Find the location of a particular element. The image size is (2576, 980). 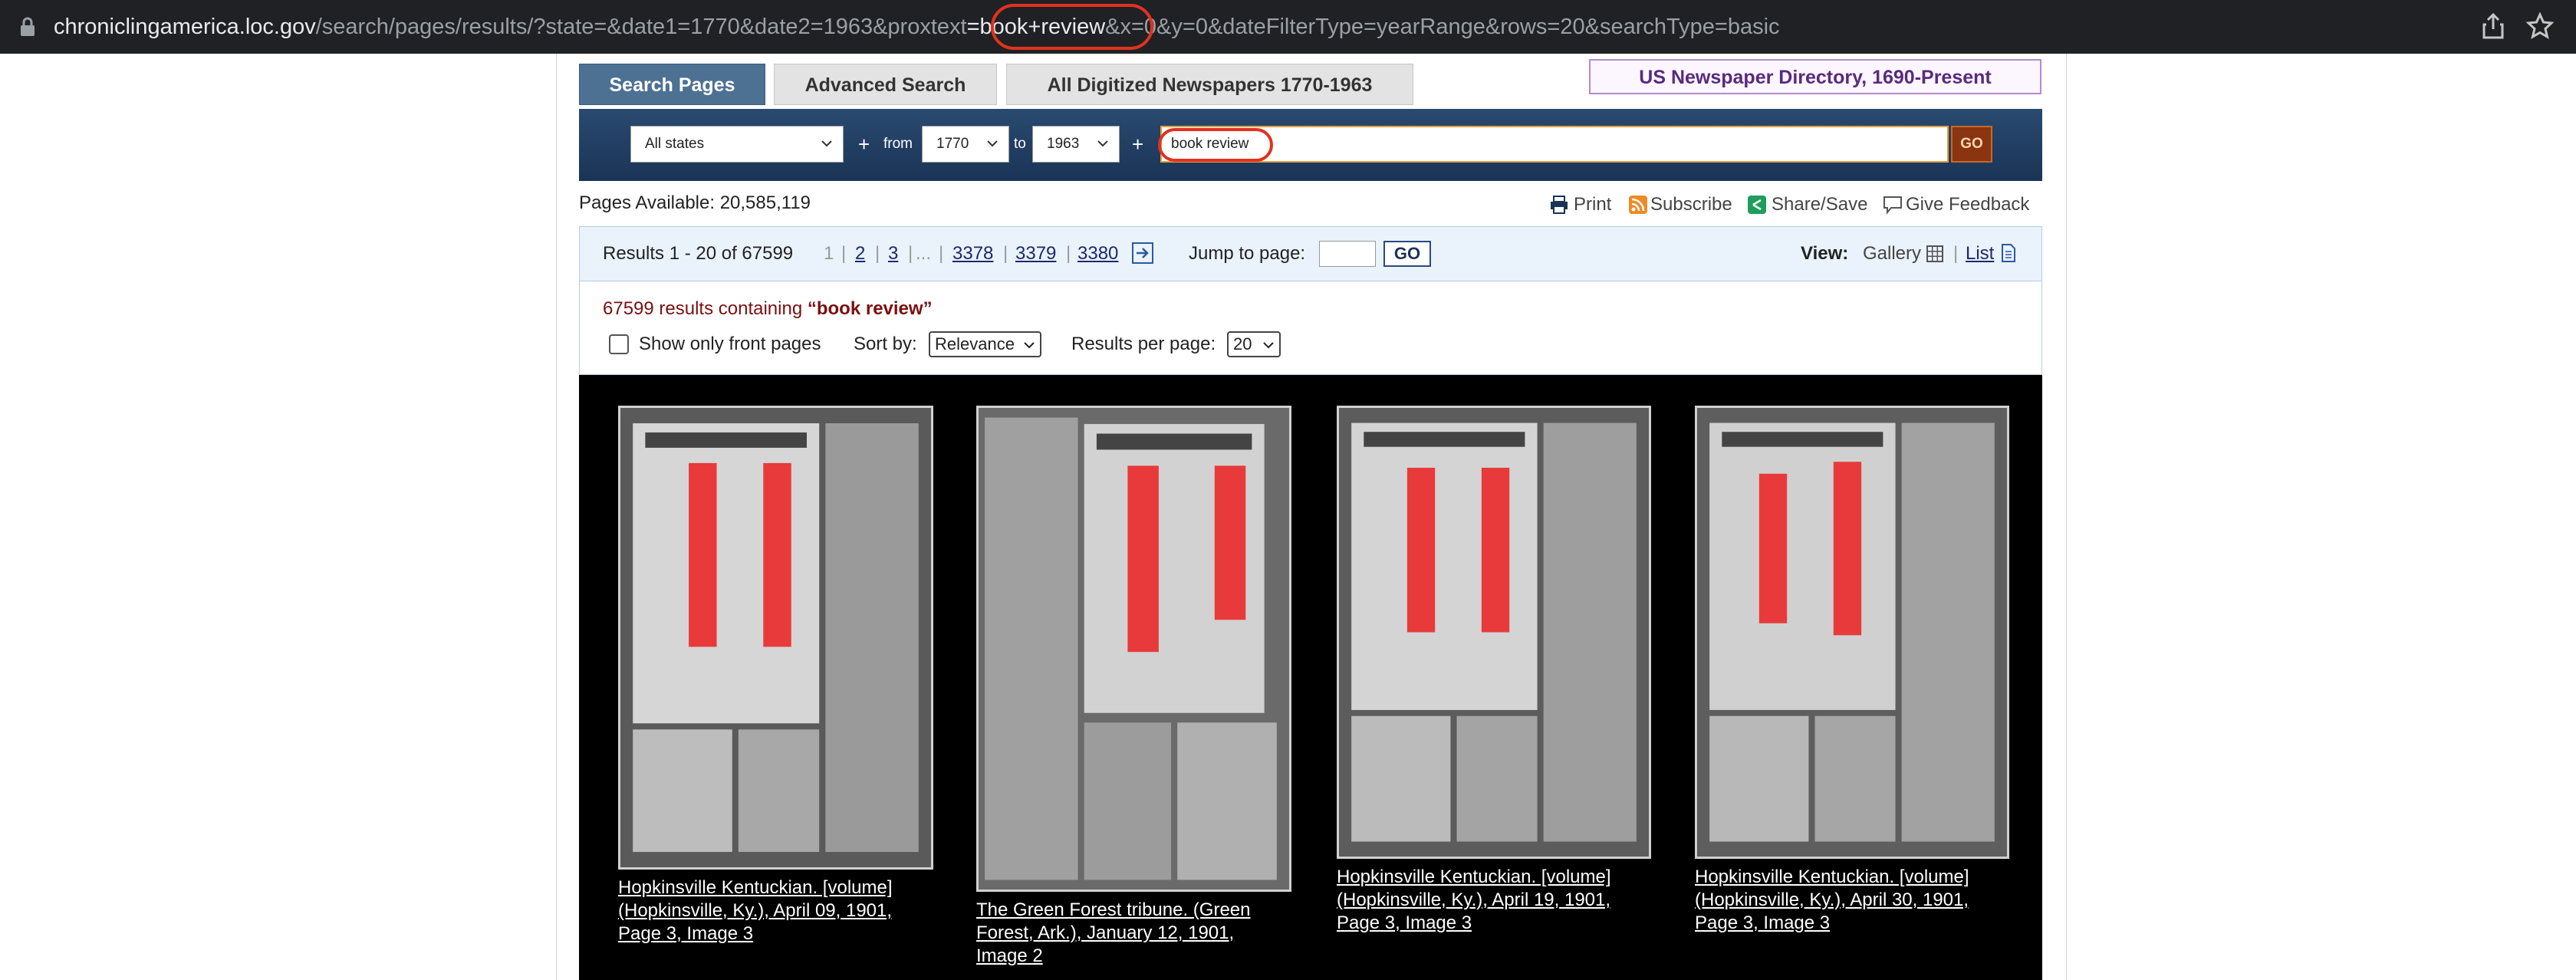

results-summary: Results 1 - 20 of 67599 is located at coordinates (698, 253).